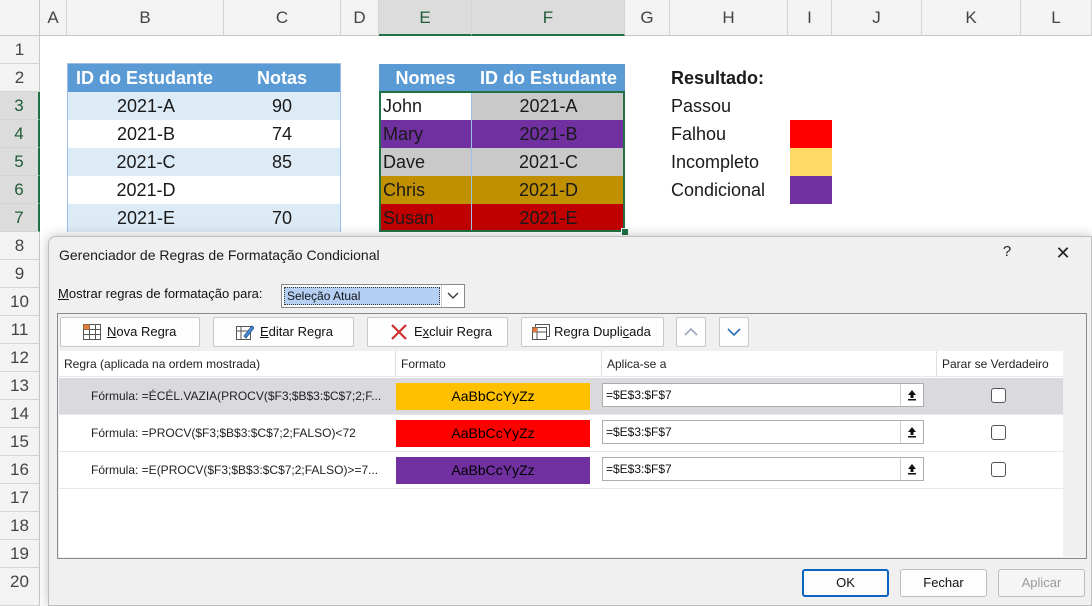 The height and width of the screenshot is (606, 1092). I want to click on row-header-16: 16, so click(20, 470).